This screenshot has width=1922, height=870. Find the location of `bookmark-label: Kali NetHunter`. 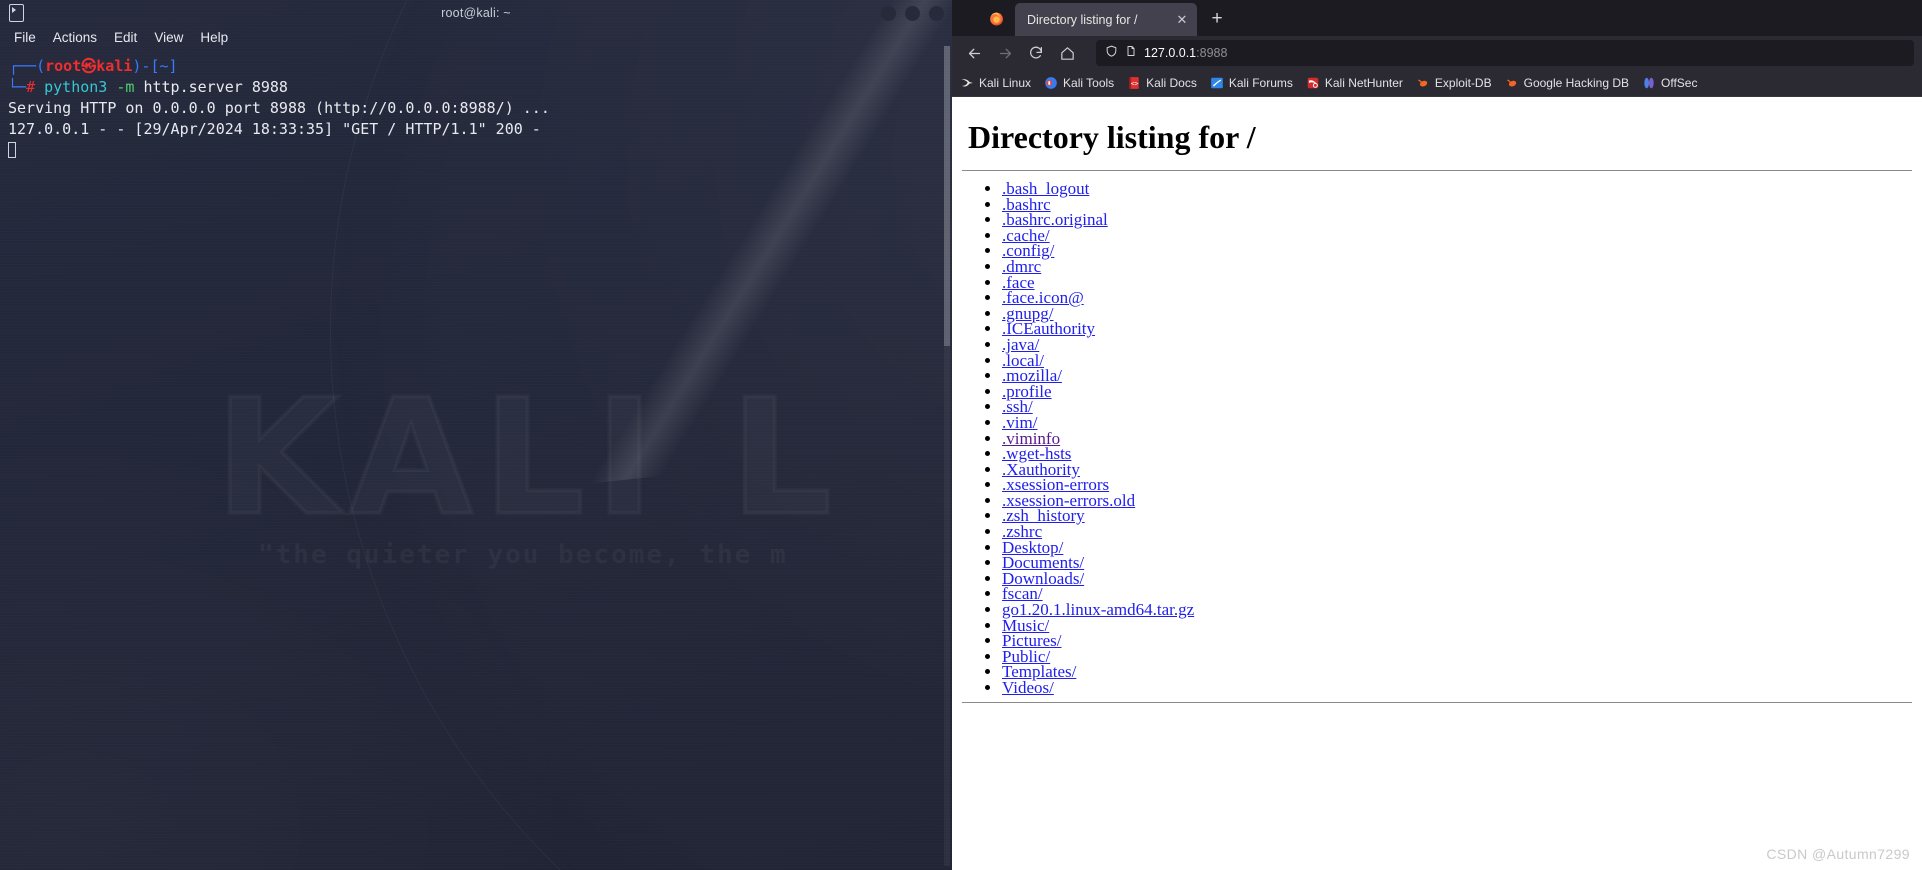

bookmark-label: Kali NetHunter is located at coordinates (1363, 83).